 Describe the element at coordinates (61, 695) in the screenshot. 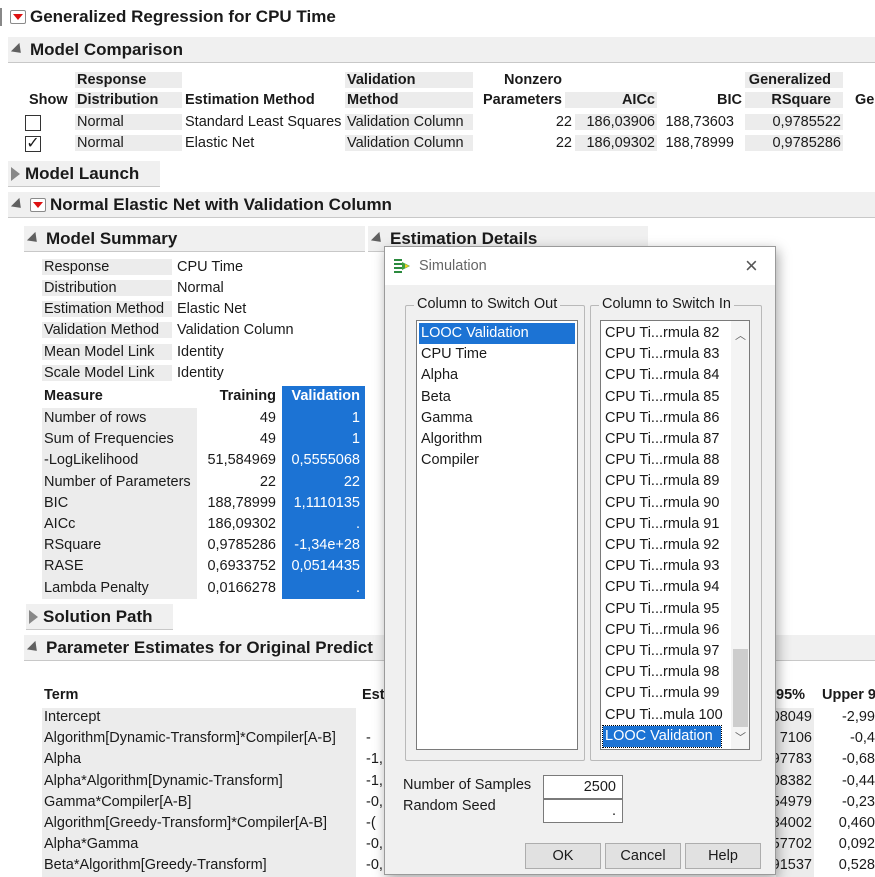

I see `term-header: Term` at that location.